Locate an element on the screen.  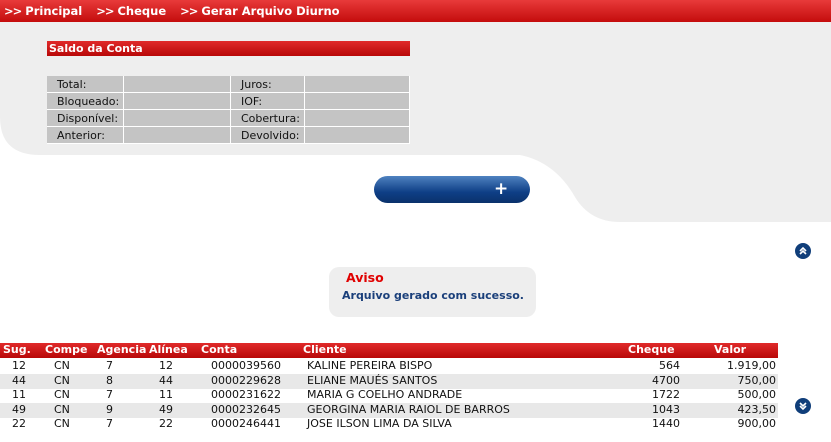
cell-cliente: JOSE ILSON LIMA DA SILVA is located at coordinates (379, 423).